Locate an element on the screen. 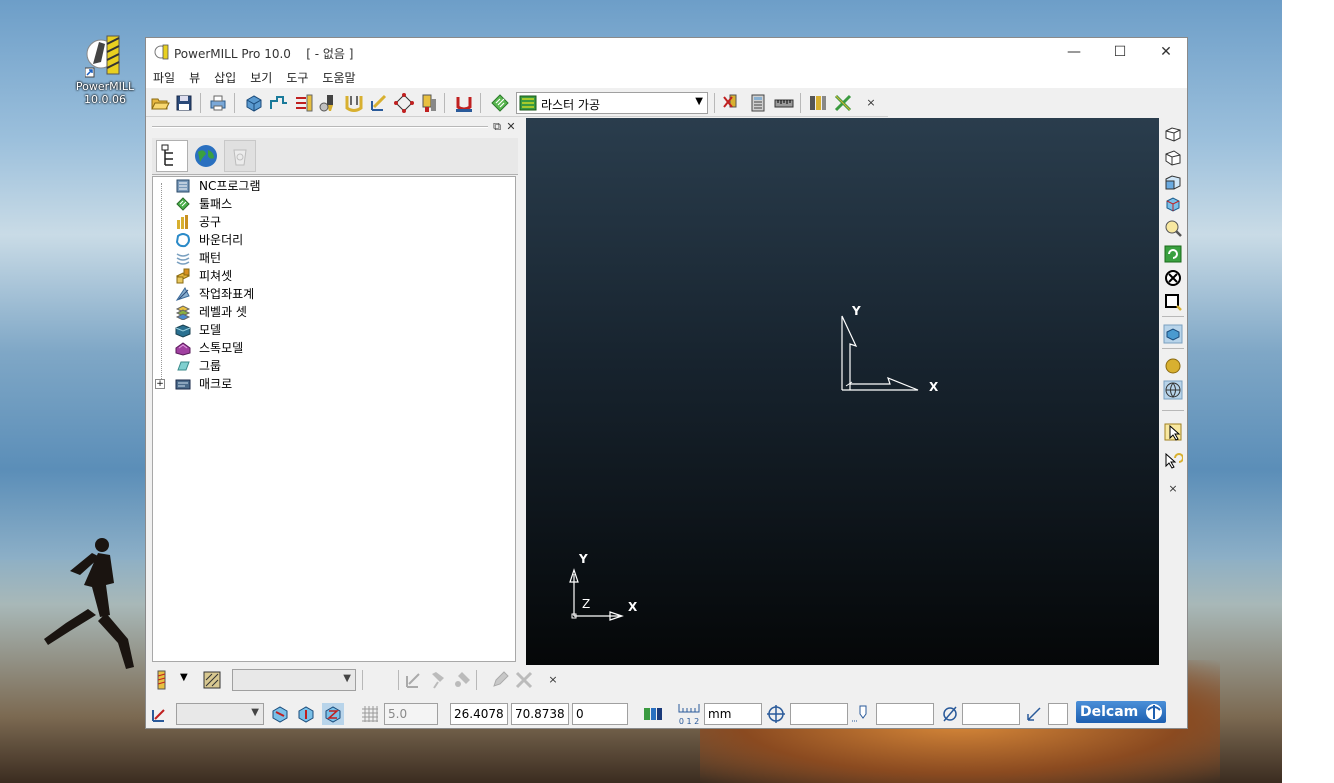 Image resolution: width=1334 pixels, height=783 pixels. maximize-button: ☐ is located at coordinates (1120, 52).